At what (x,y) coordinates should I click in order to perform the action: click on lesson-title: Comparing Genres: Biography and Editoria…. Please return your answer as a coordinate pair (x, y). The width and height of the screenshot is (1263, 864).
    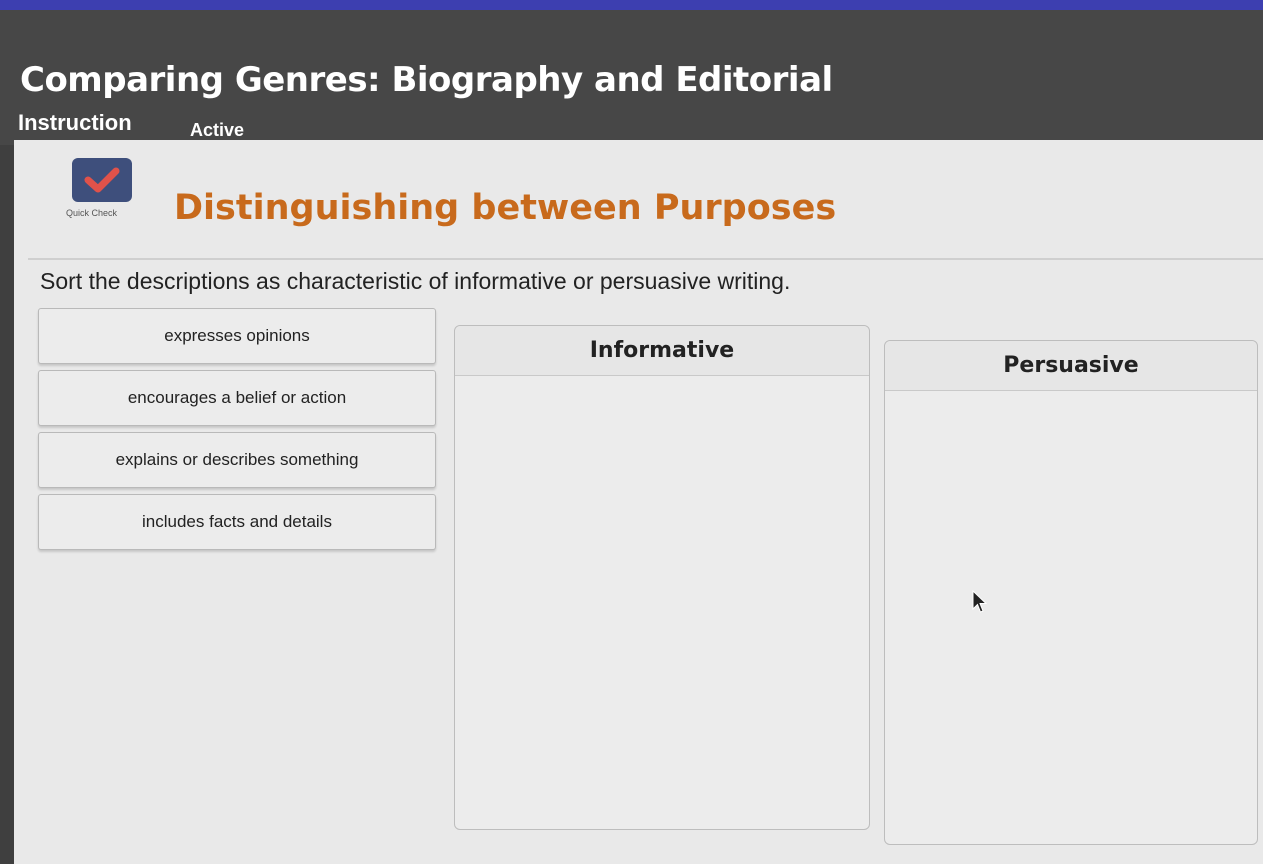
    Looking at the image, I should click on (426, 80).